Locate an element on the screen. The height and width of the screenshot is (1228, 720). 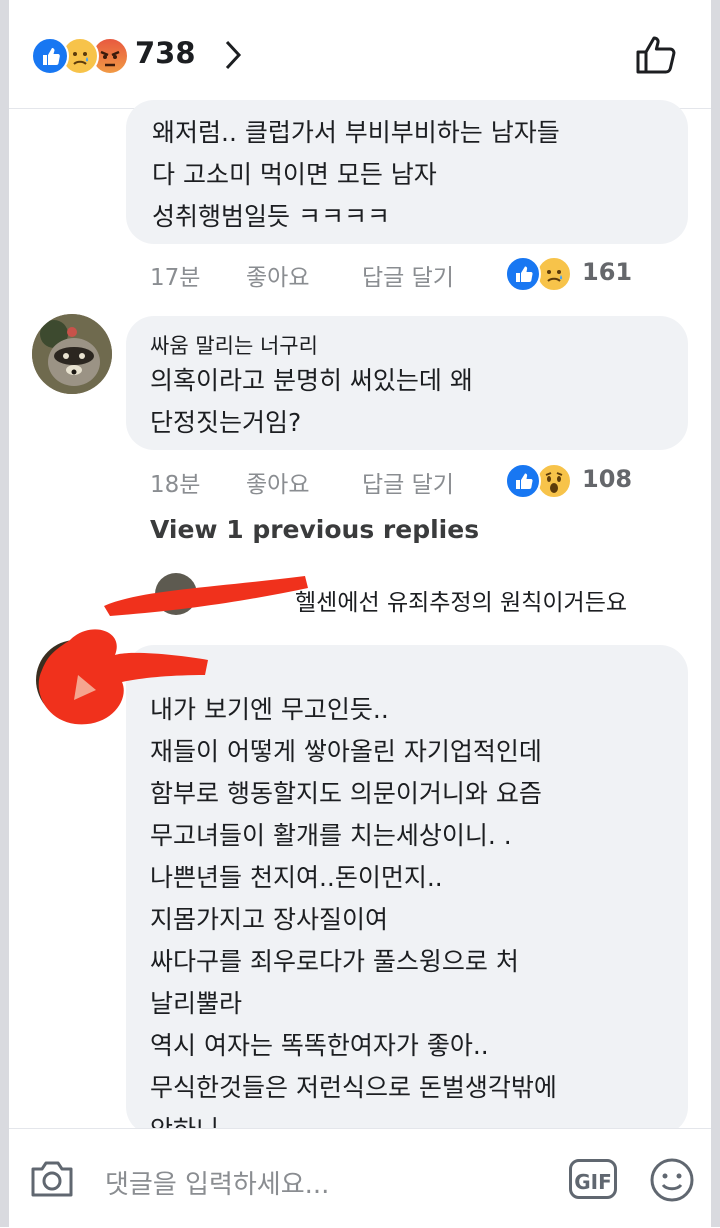
wow-icon is located at coordinates (554, 481).